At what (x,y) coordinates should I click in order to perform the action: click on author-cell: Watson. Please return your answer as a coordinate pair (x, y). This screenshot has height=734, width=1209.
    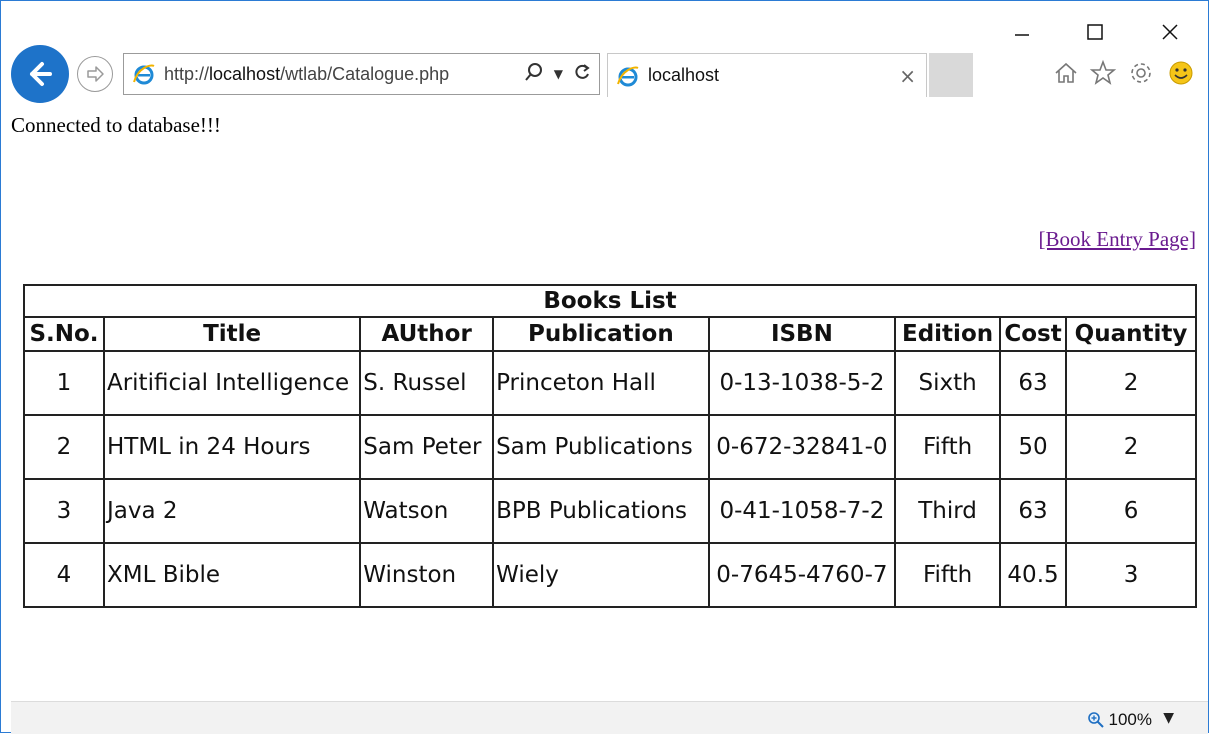
    Looking at the image, I should click on (427, 511).